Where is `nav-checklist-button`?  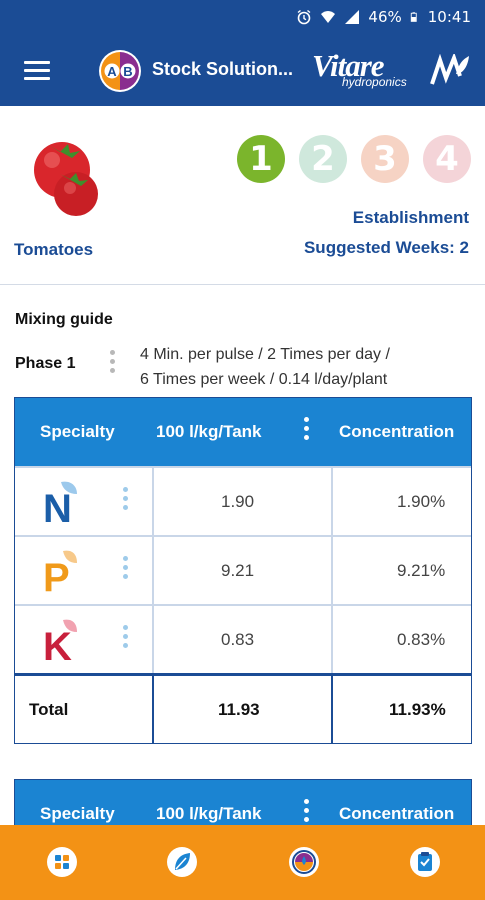
nav-checklist-button is located at coordinates (425, 862).